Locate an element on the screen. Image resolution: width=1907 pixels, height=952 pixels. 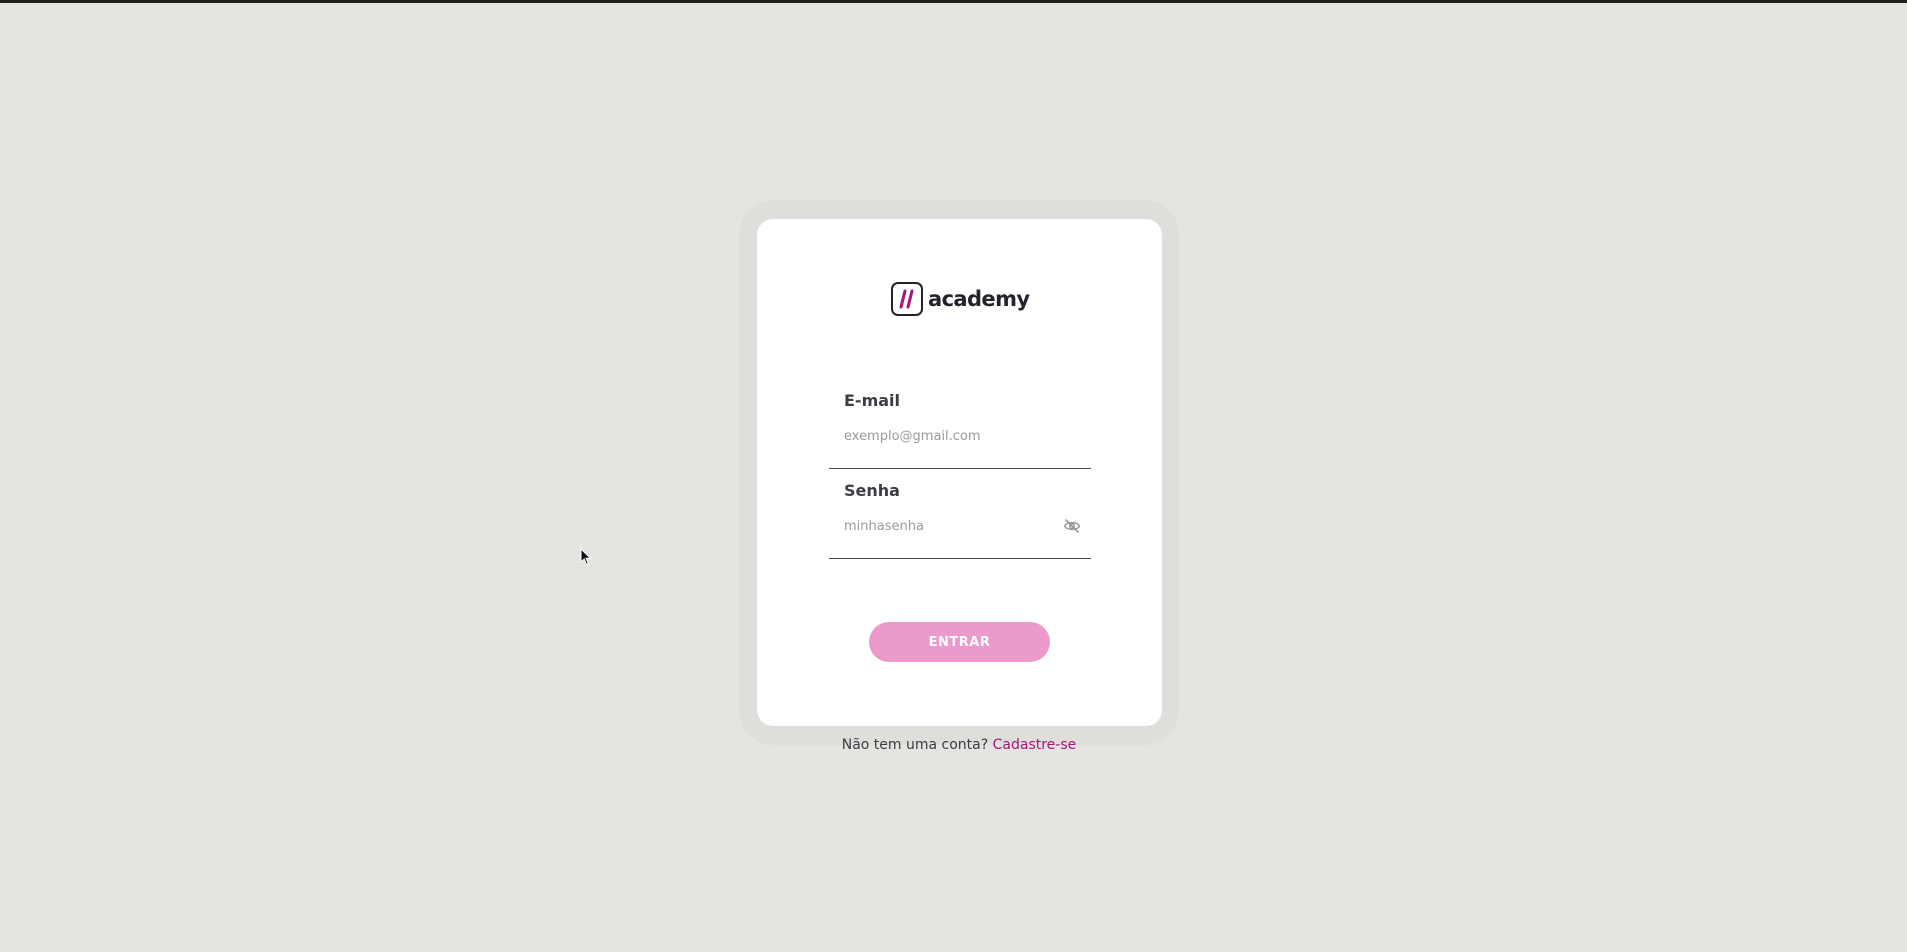
academy-logo: academy is located at coordinates (960, 299).